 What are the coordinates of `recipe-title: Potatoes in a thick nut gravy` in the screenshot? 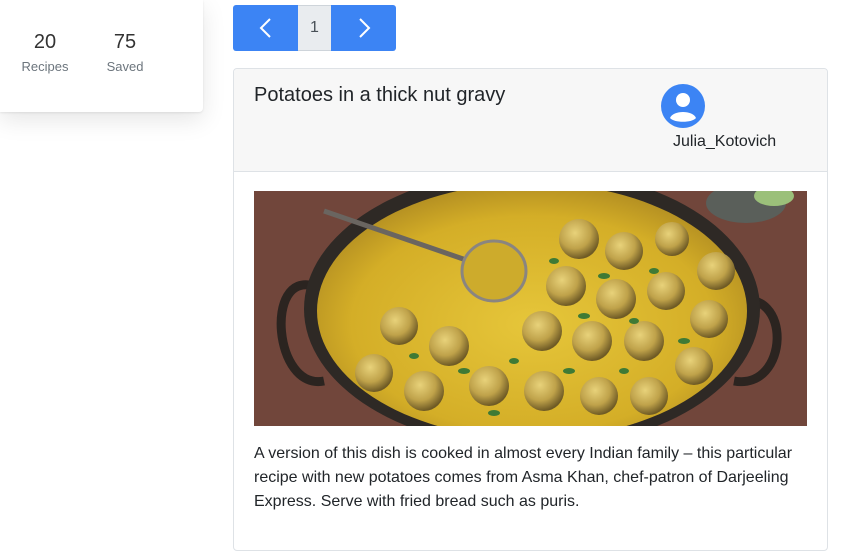 It's located at (379, 95).